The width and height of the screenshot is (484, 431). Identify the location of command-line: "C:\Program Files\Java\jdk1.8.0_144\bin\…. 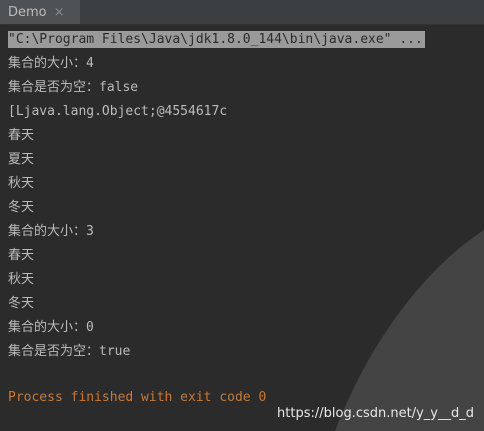
(246, 40).